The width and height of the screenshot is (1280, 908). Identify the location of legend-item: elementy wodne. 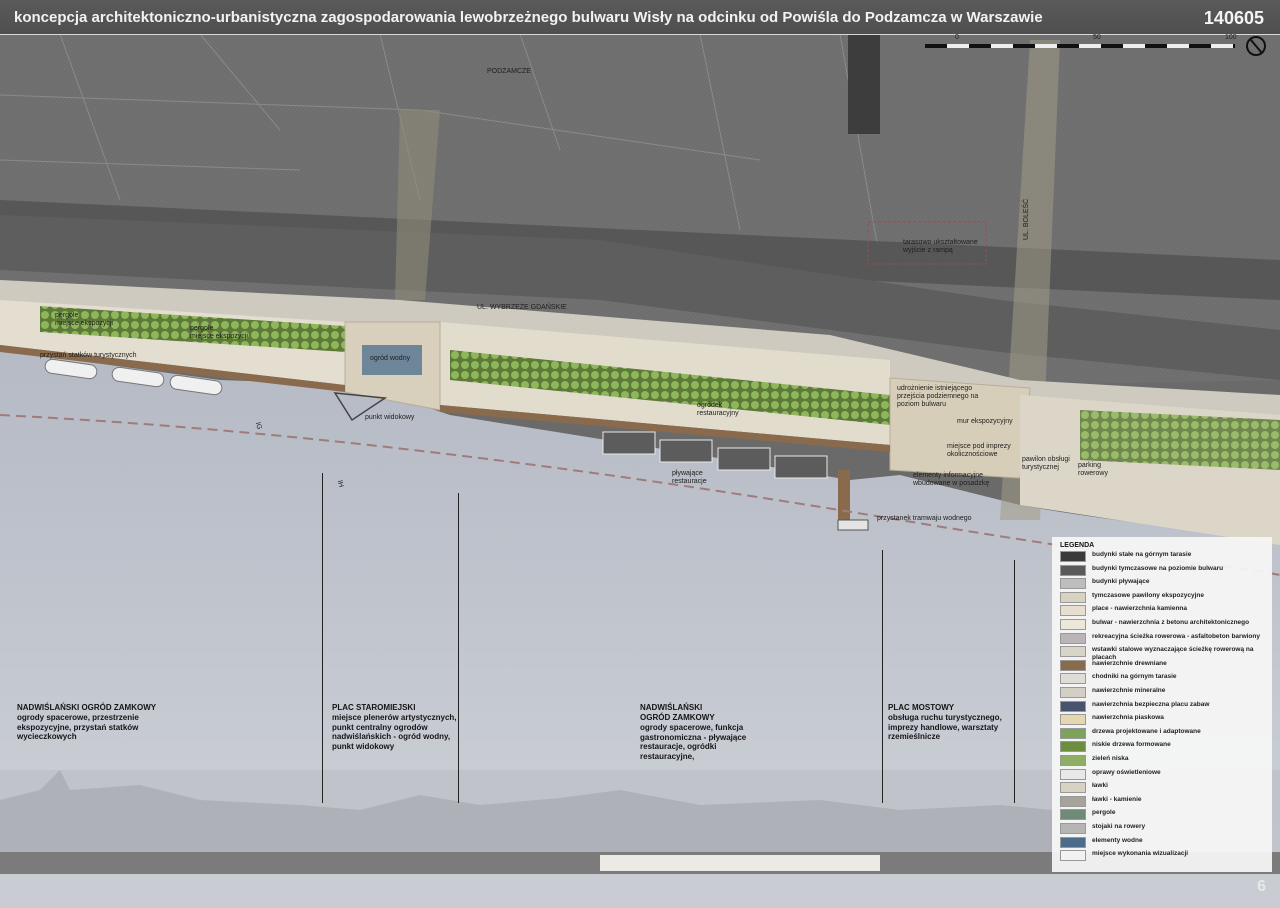
(1165, 842).